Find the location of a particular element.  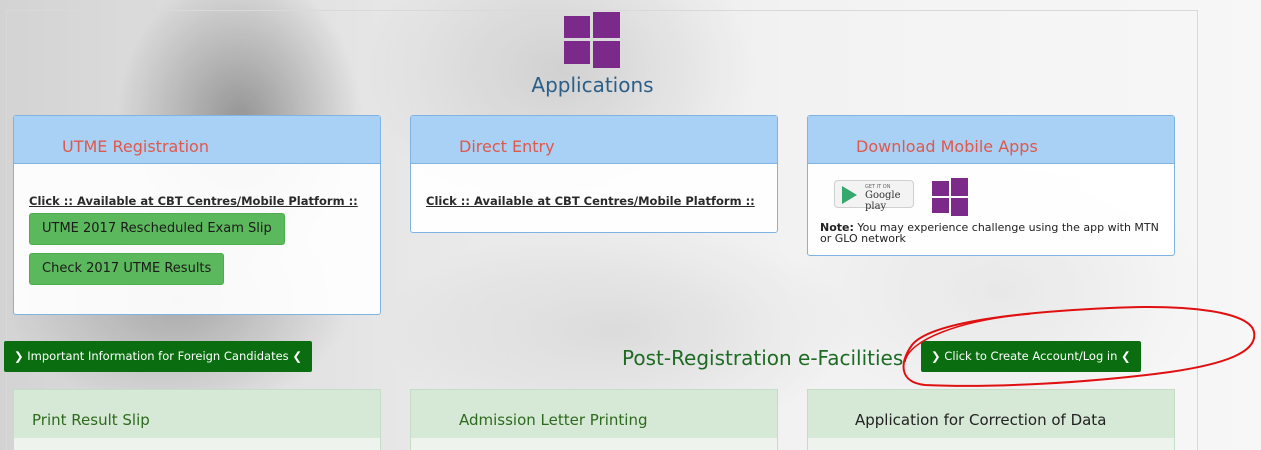

panel-title: UTME Registration is located at coordinates (197, 140).